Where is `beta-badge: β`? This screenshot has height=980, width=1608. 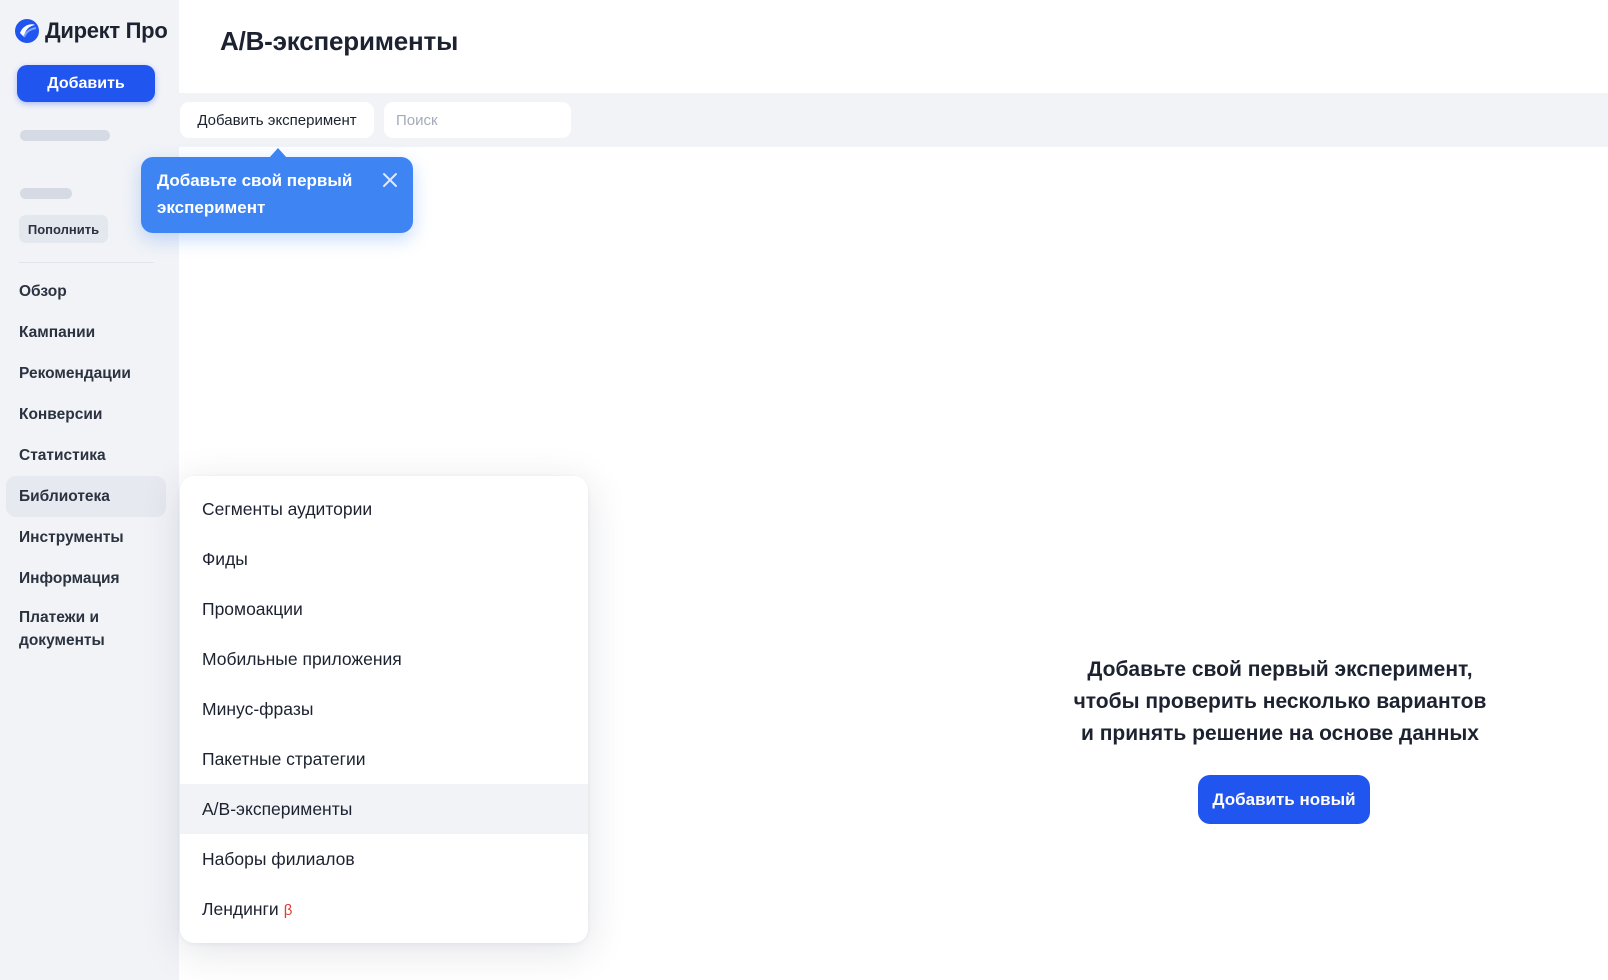 beta-badge: β is located at coordinates (288, 910).